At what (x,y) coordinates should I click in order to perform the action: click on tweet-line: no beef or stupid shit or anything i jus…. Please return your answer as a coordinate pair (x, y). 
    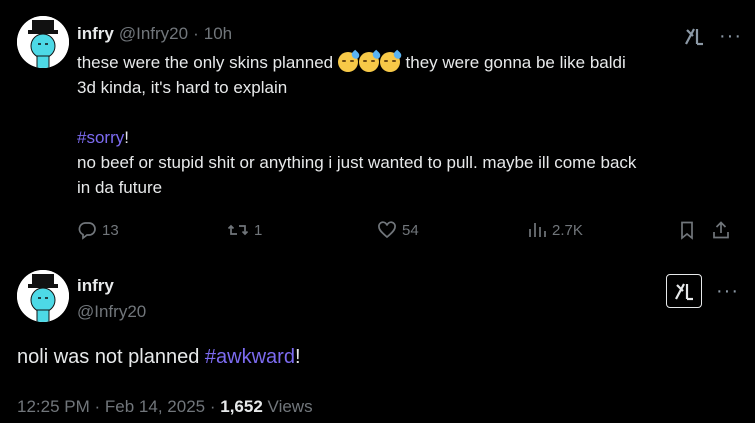
    Looking at the image, I should click on (357, 162).